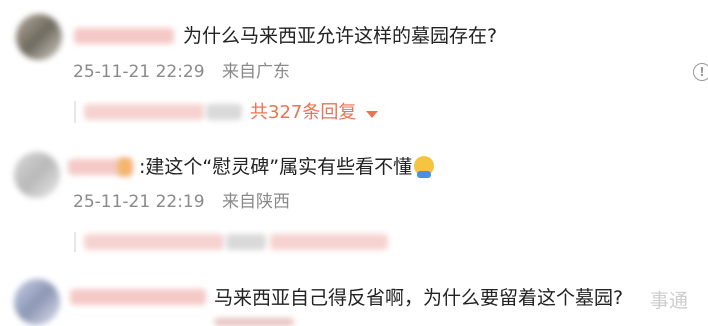 The width and height of the screenshot is (708, 326). What do you see at coordinates (139, 202) in the screenshot?
I see `comment-date: 25-11-21 22:19` at bounding box center [139, 202].